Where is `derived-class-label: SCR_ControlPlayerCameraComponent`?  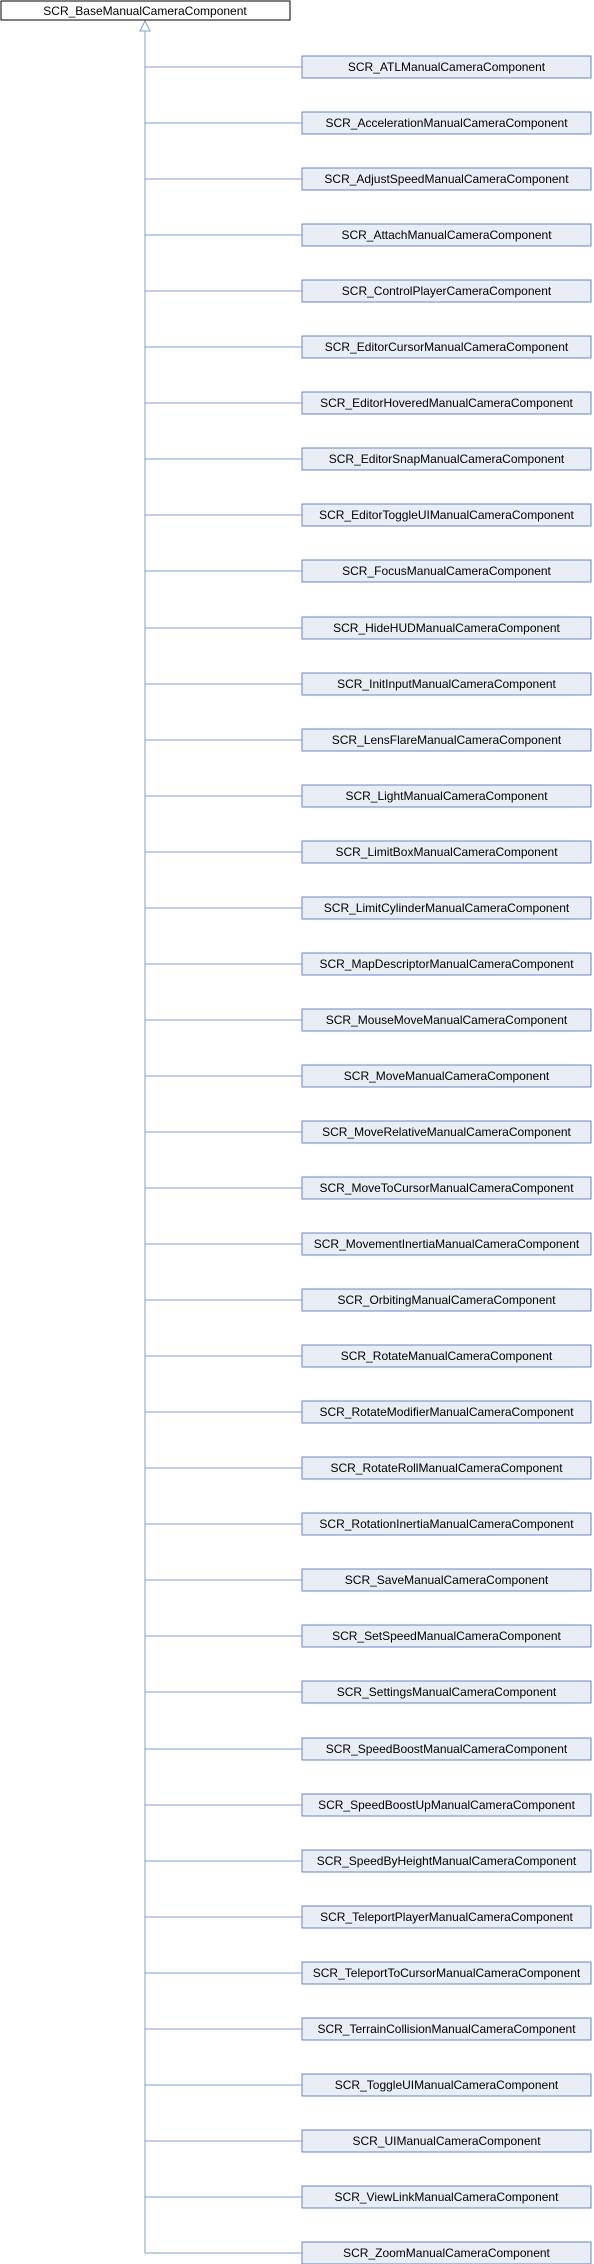 derived-class-label: SCR_ControlPlayerCameraComponent is located at coordinates (447, 291).